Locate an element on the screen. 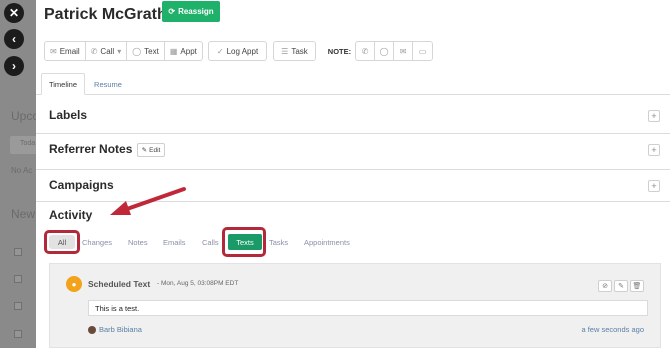  message-icon: ● is located at coordinates (74, 284).